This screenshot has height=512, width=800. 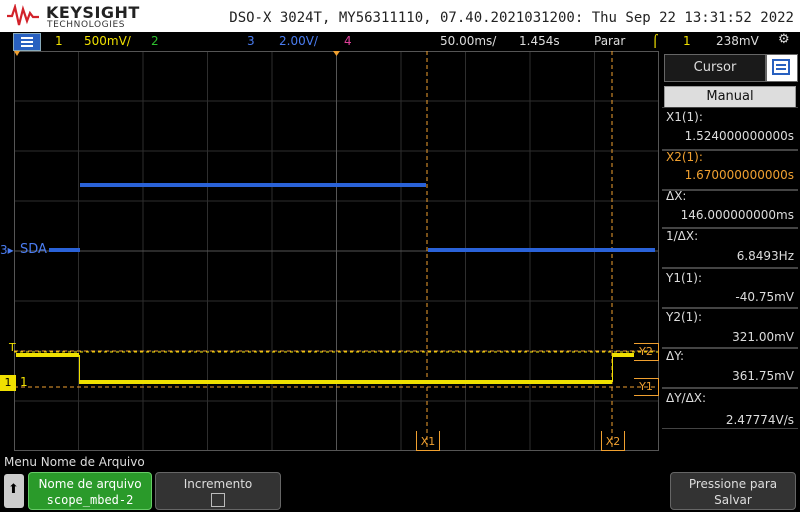 I want to click on y2-value: 321.00mV, so click(x=763, y=337).